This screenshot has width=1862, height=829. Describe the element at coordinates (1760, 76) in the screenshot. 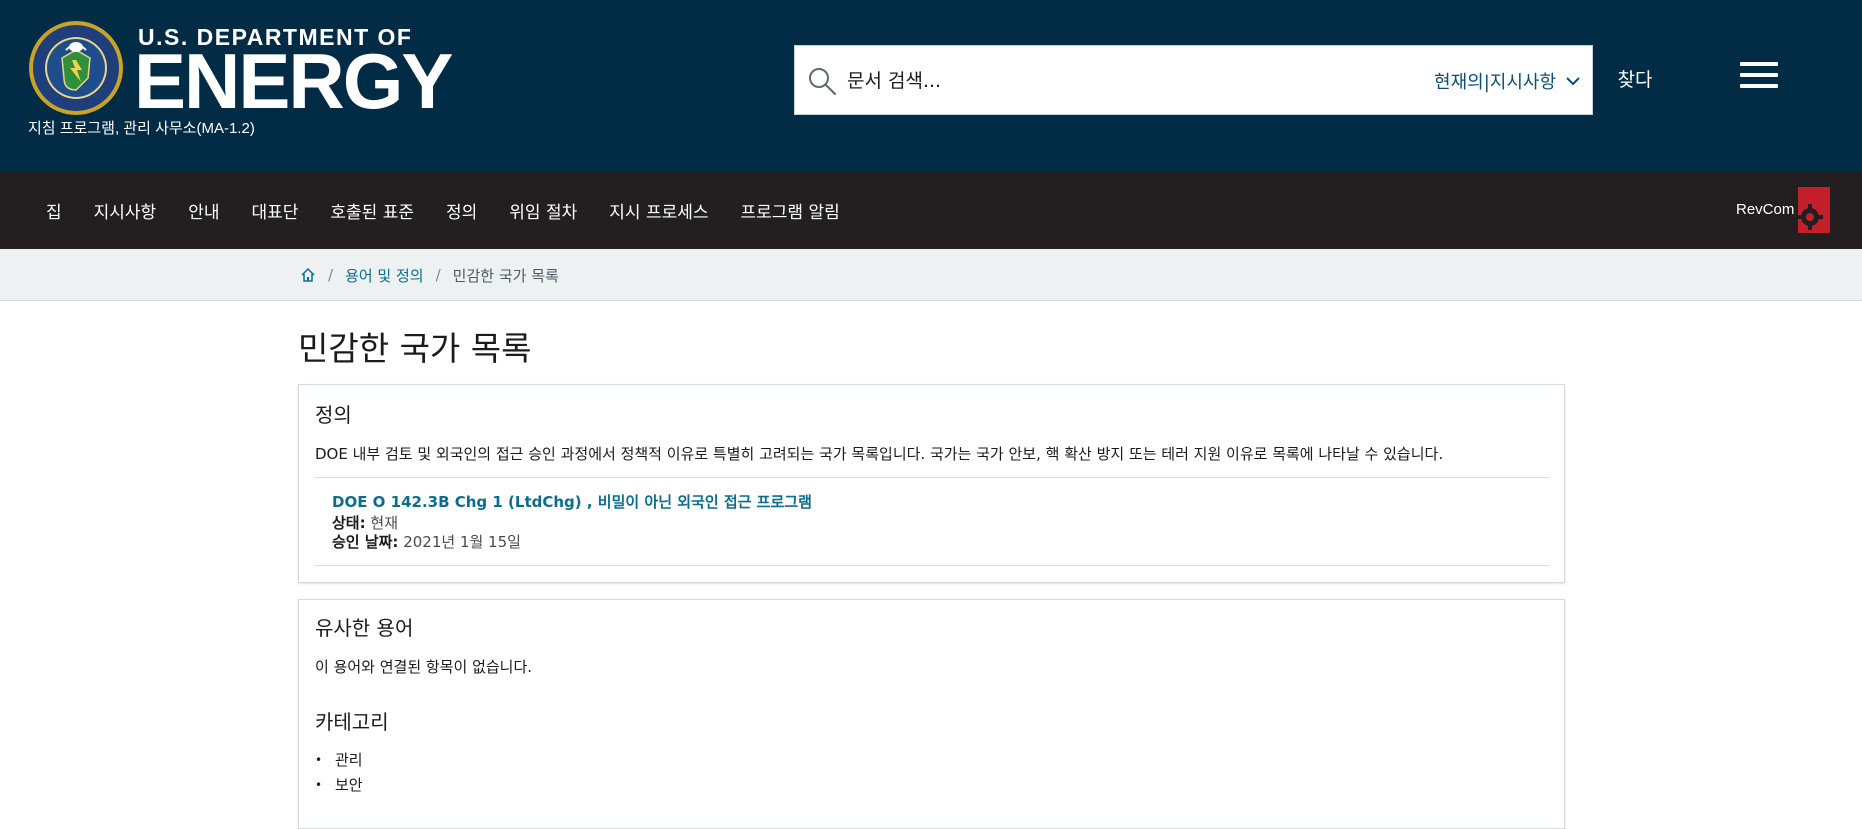

I see `menu-icon` at that location.